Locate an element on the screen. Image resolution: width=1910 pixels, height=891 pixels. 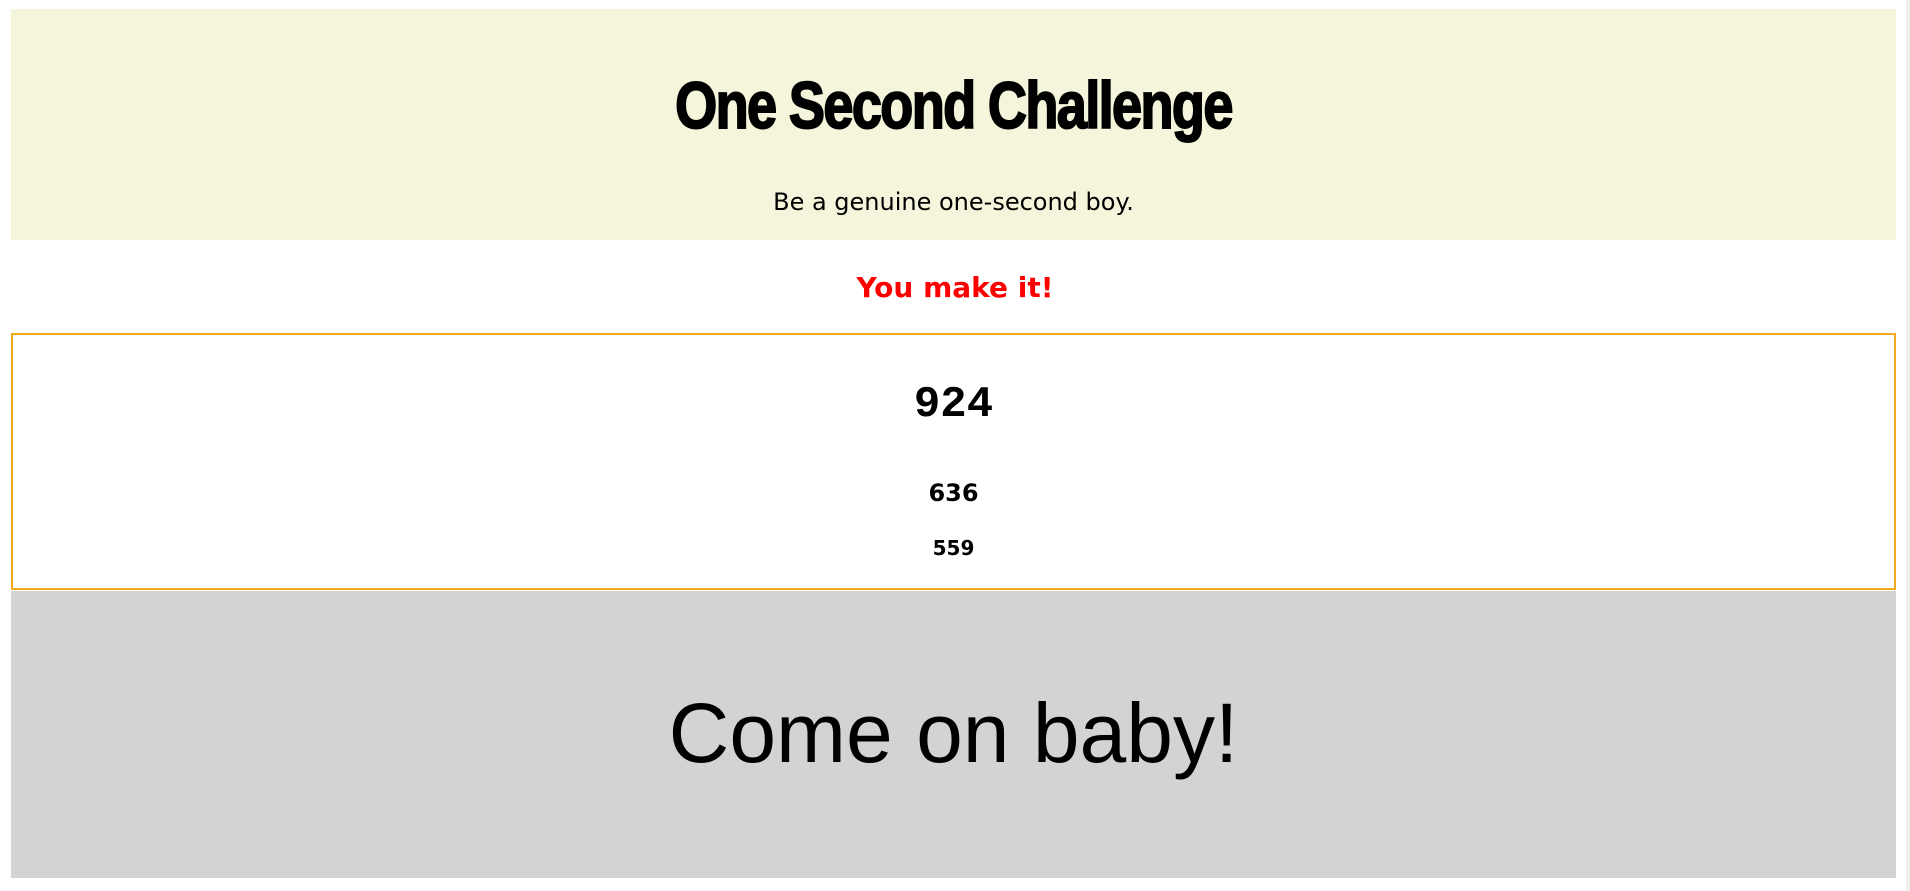
page-scrollbar is located at coordinates (1908, 445).